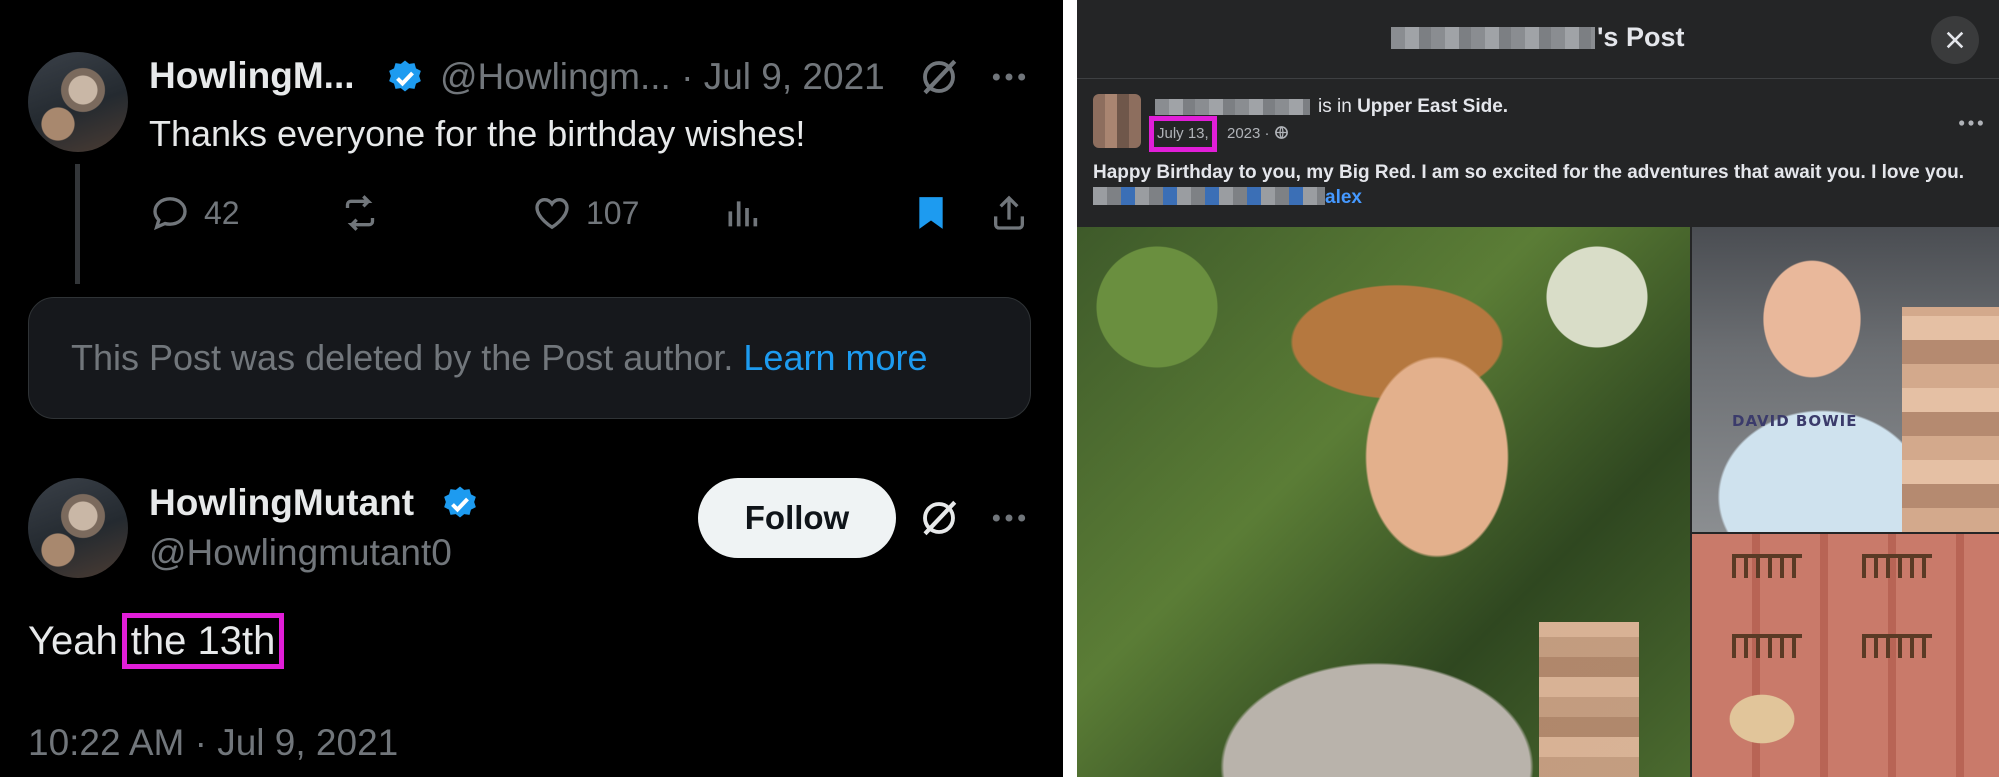  Describe the element at coordinates (213, 743) in the screenshot. I see `tweet-timestamp: 10:22 AM · Jul 9, 2021` at that location.